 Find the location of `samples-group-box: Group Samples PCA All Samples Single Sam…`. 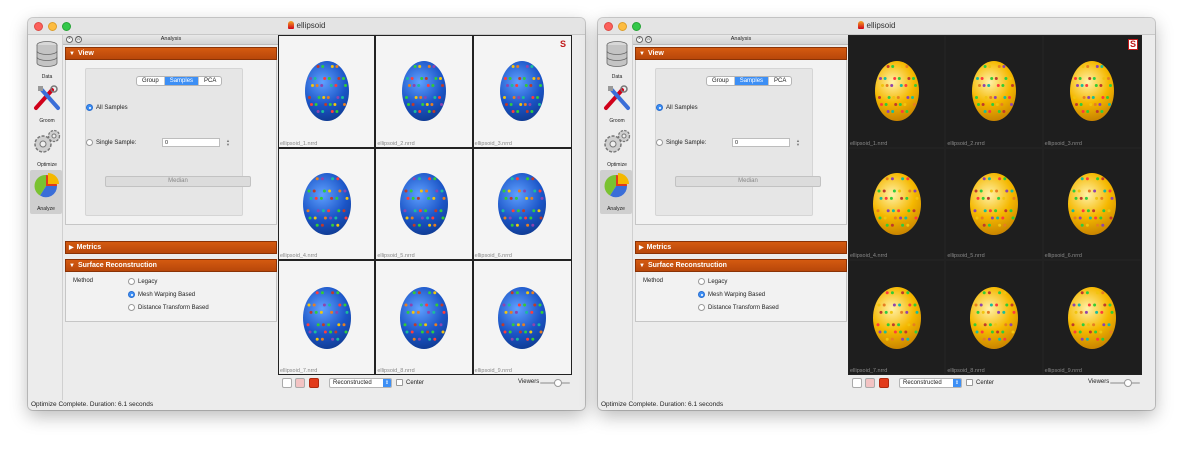

samples-group-box: Group Samples PCA All Samples Single Sam… is located at coordinates (168, 142).